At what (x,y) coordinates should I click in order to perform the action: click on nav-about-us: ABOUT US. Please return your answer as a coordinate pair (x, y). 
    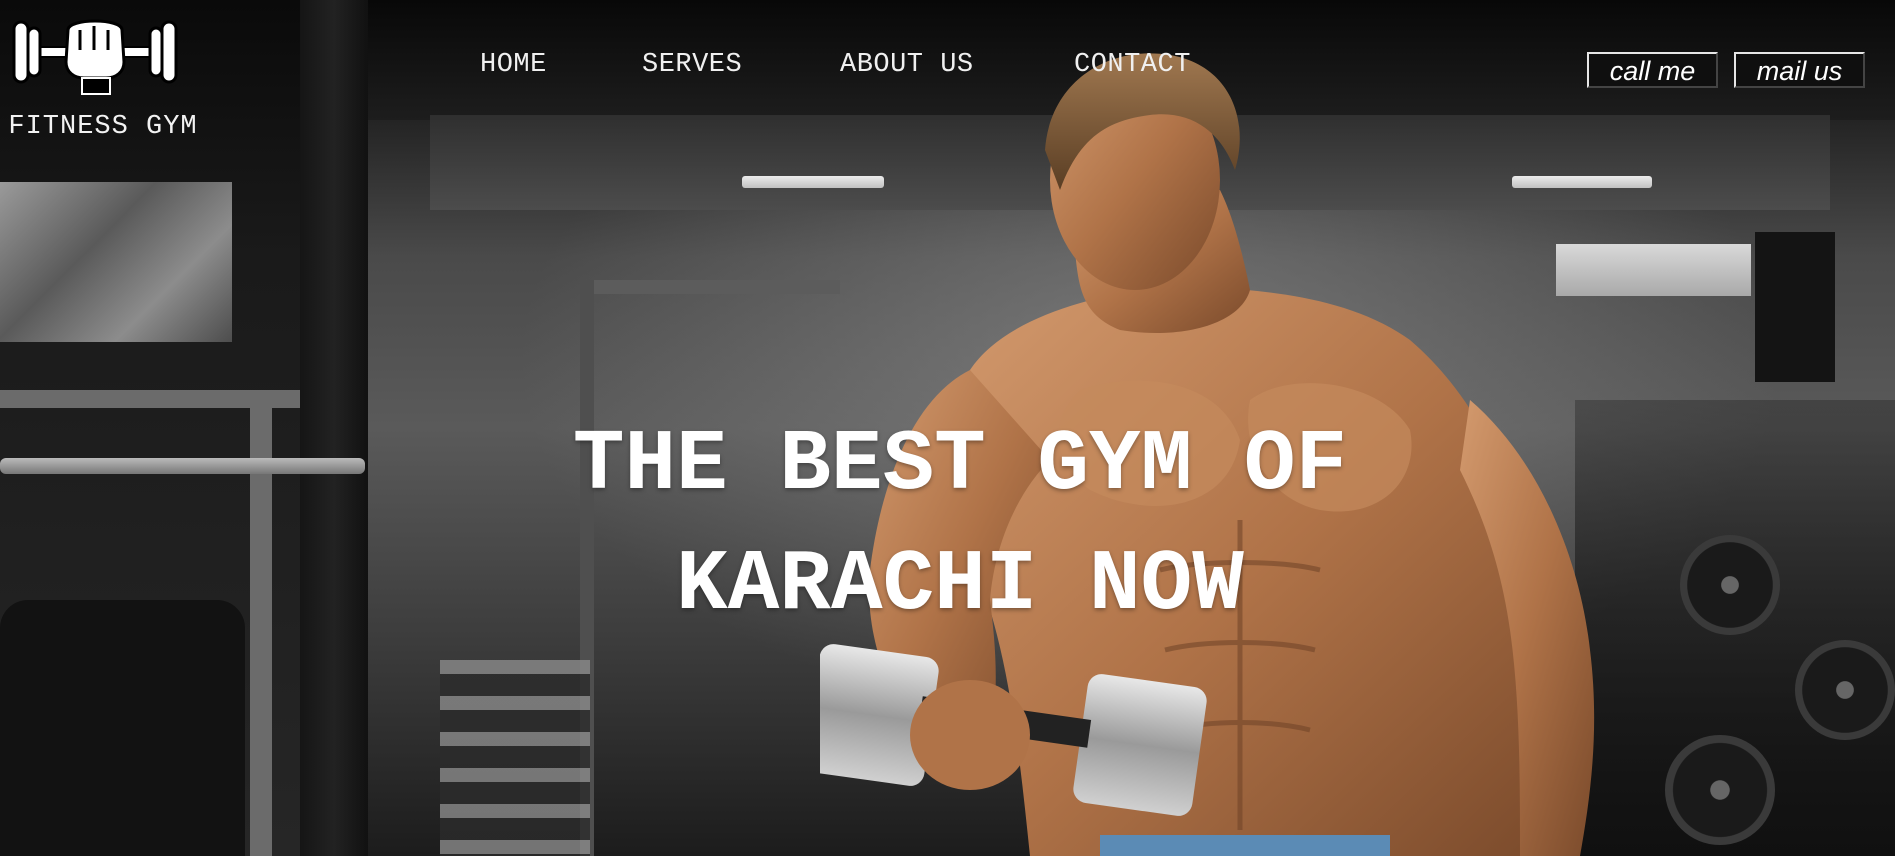
    Looking at the image, I should click on (907, 65).